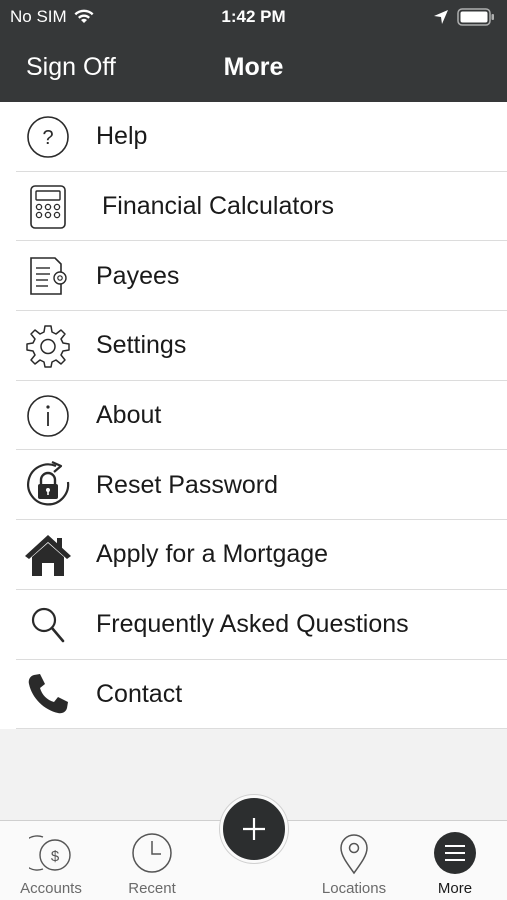 This screenshot has height=900, width=507. What do you see at coordinates (455, 853) in the screenshot?
I see `menu-icon` at bounding box center [455, 853].